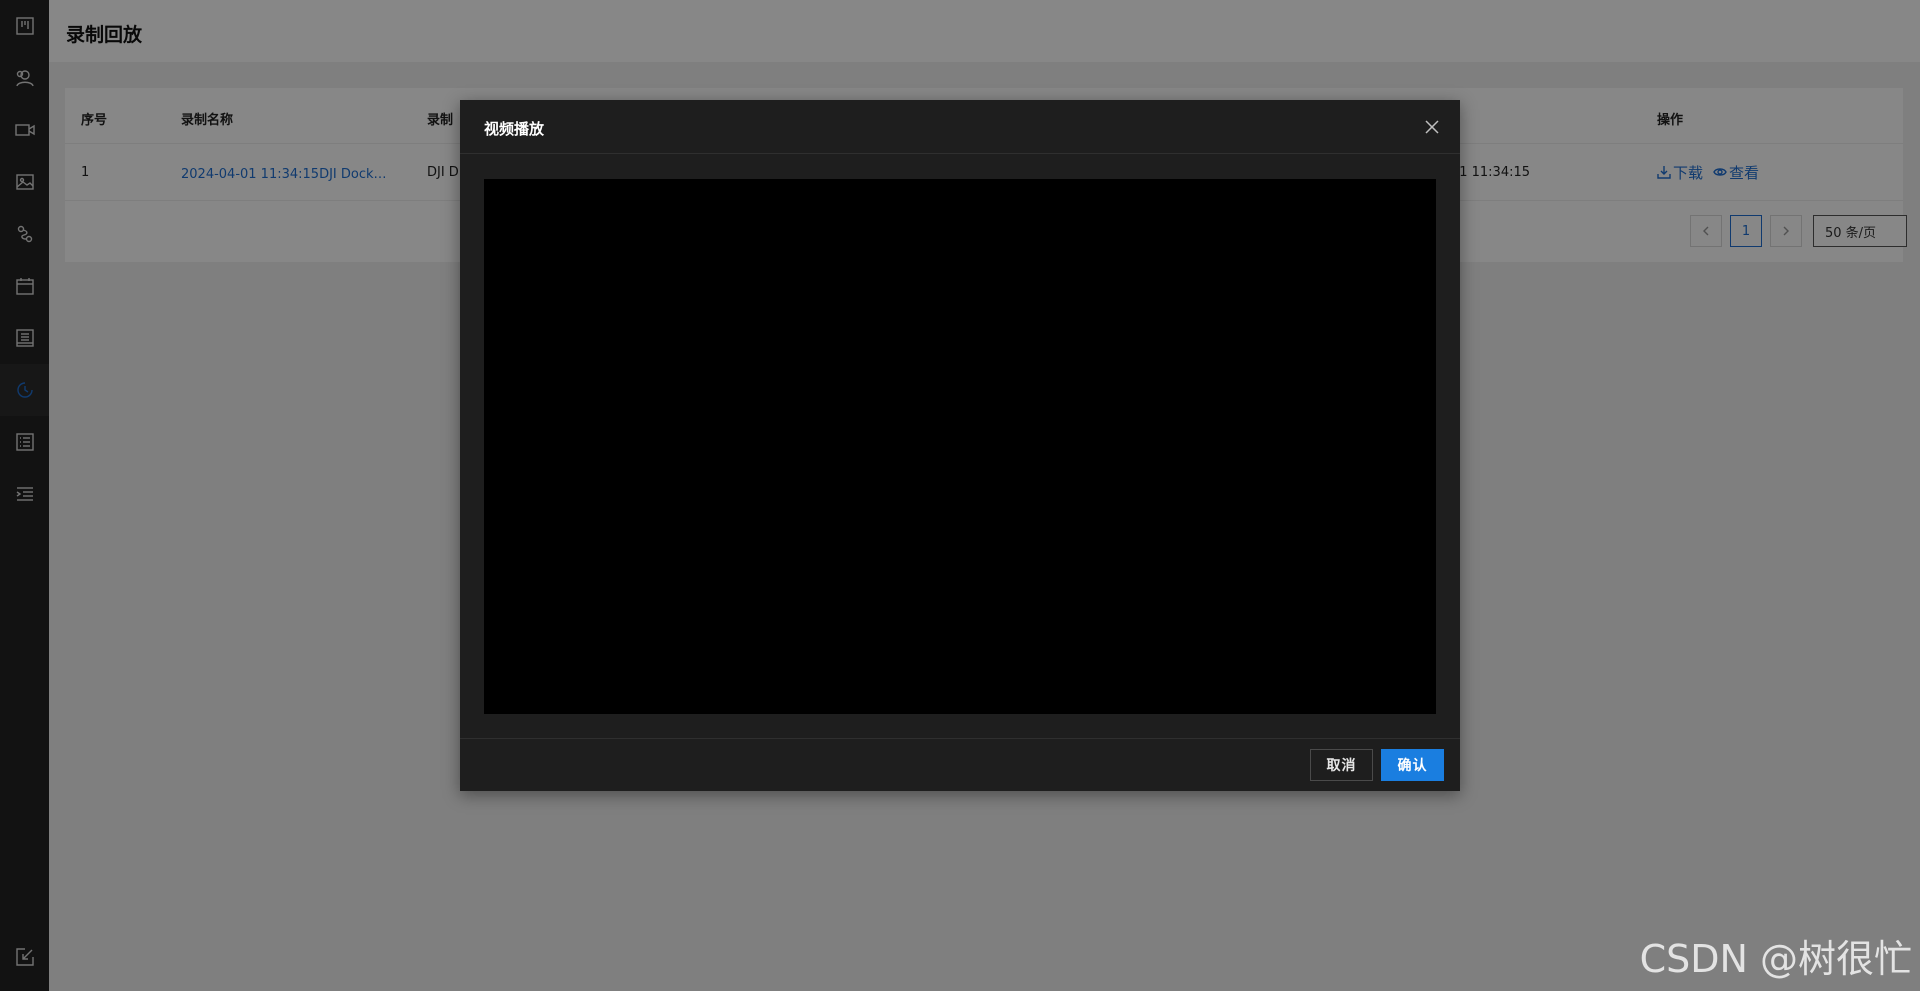  Describe the element at coordinates (1775, 959) in the screenshot. I see `watermark: CSDN @树很忙` at that location.